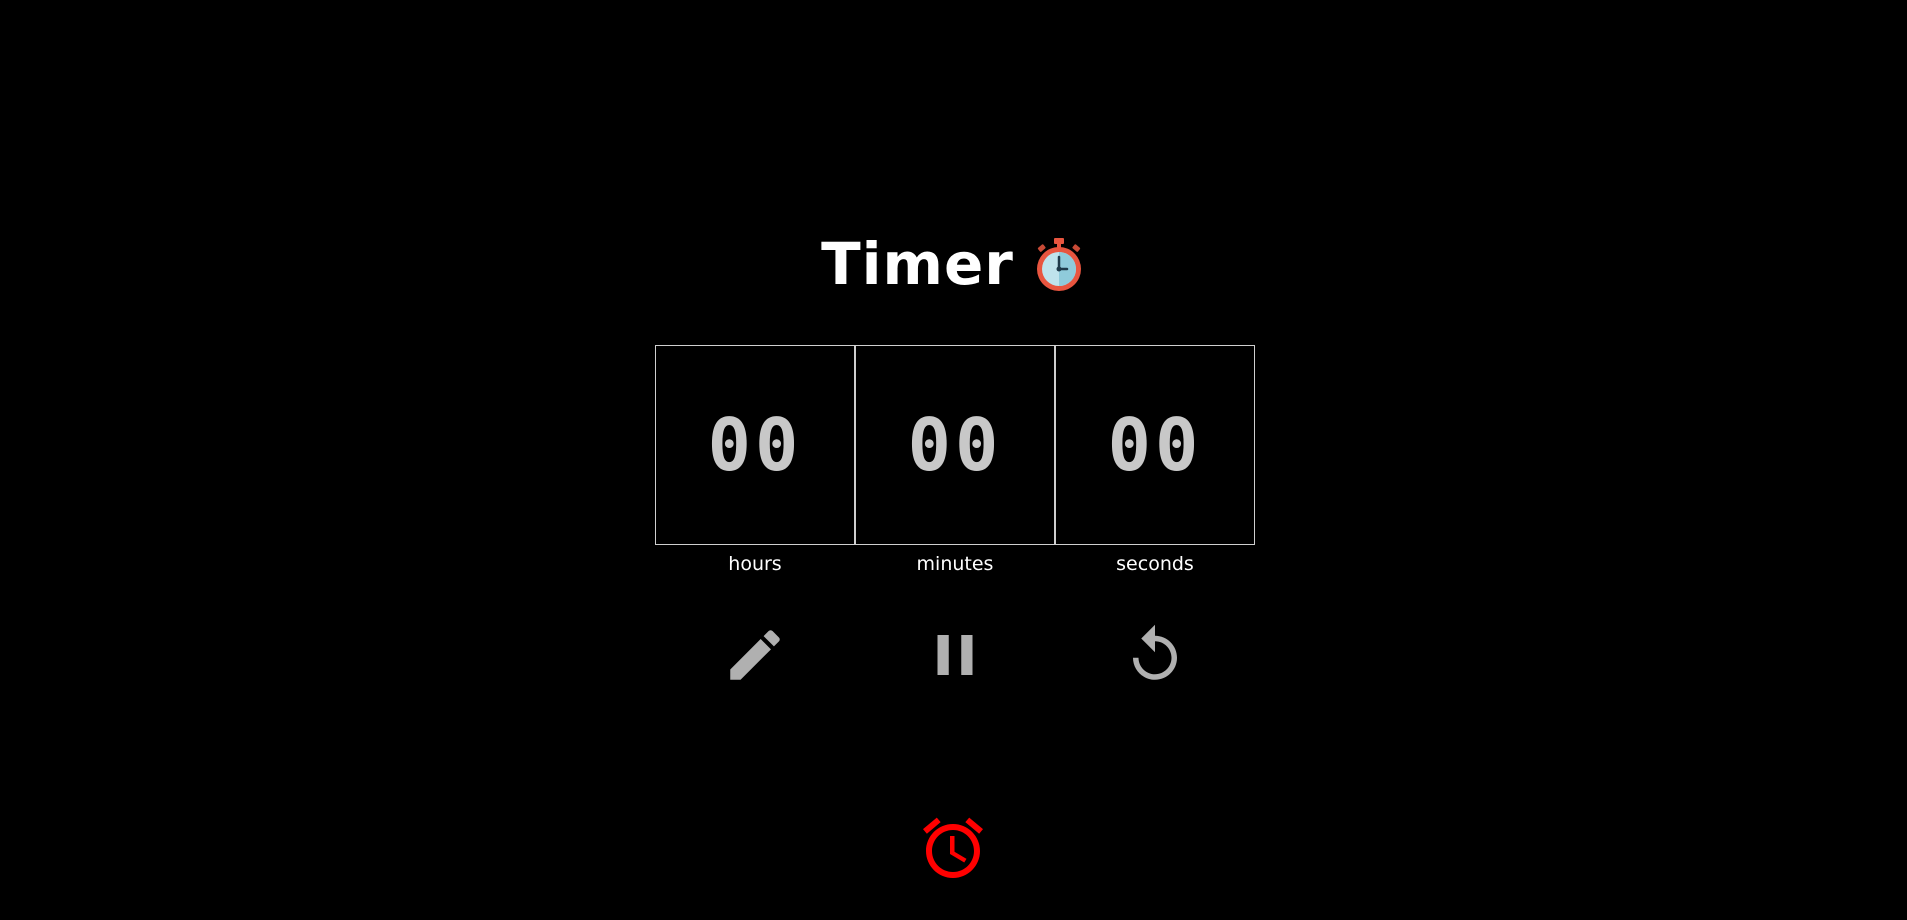  Describe the element at coordinates (755, 564) in the screenshot. I see `hours-label: hours` at that location.